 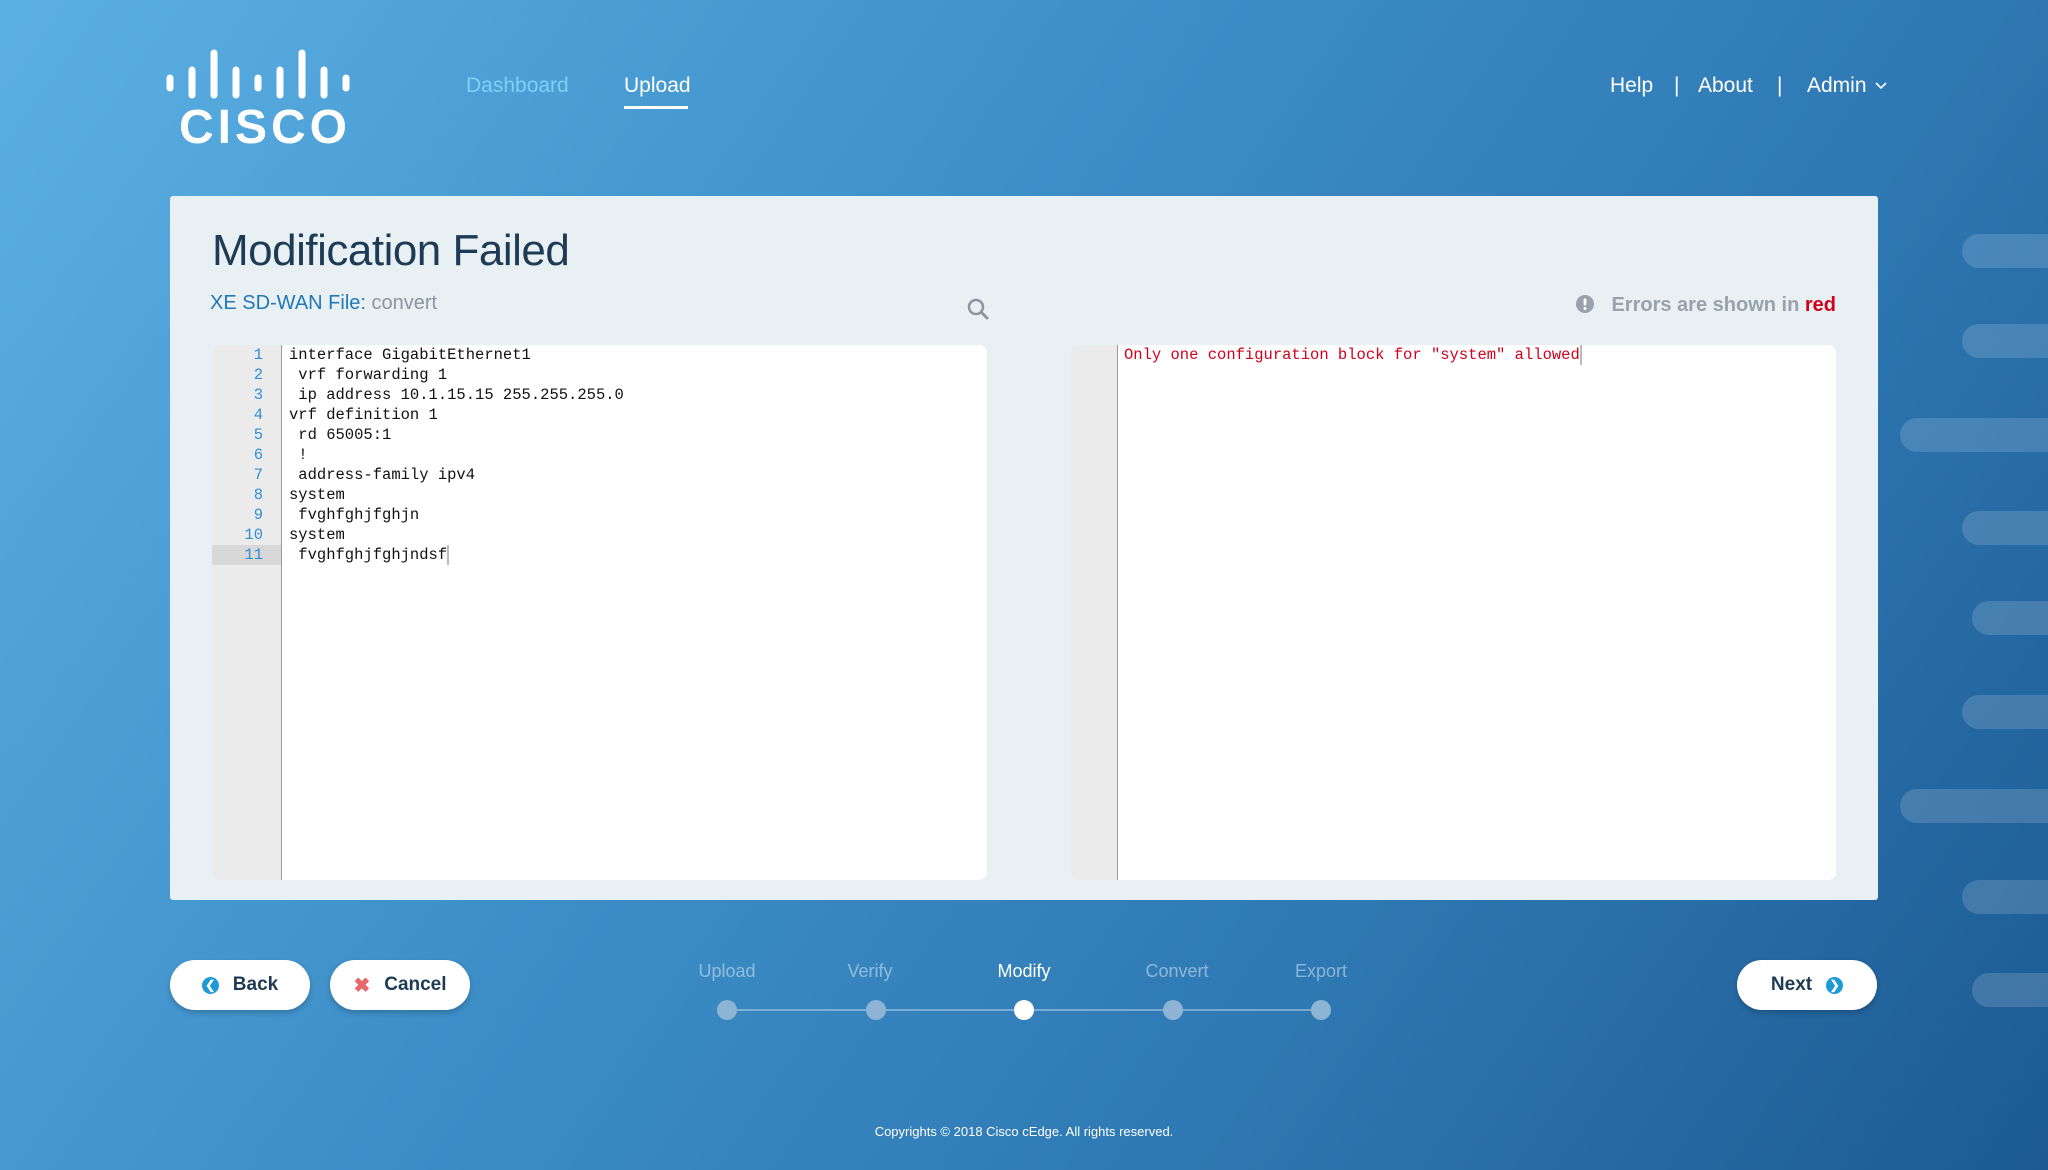 What do you see at coordinates (404, 303) in the screenshot?
I see `file-name: convert` at bounding box center [404, 303].